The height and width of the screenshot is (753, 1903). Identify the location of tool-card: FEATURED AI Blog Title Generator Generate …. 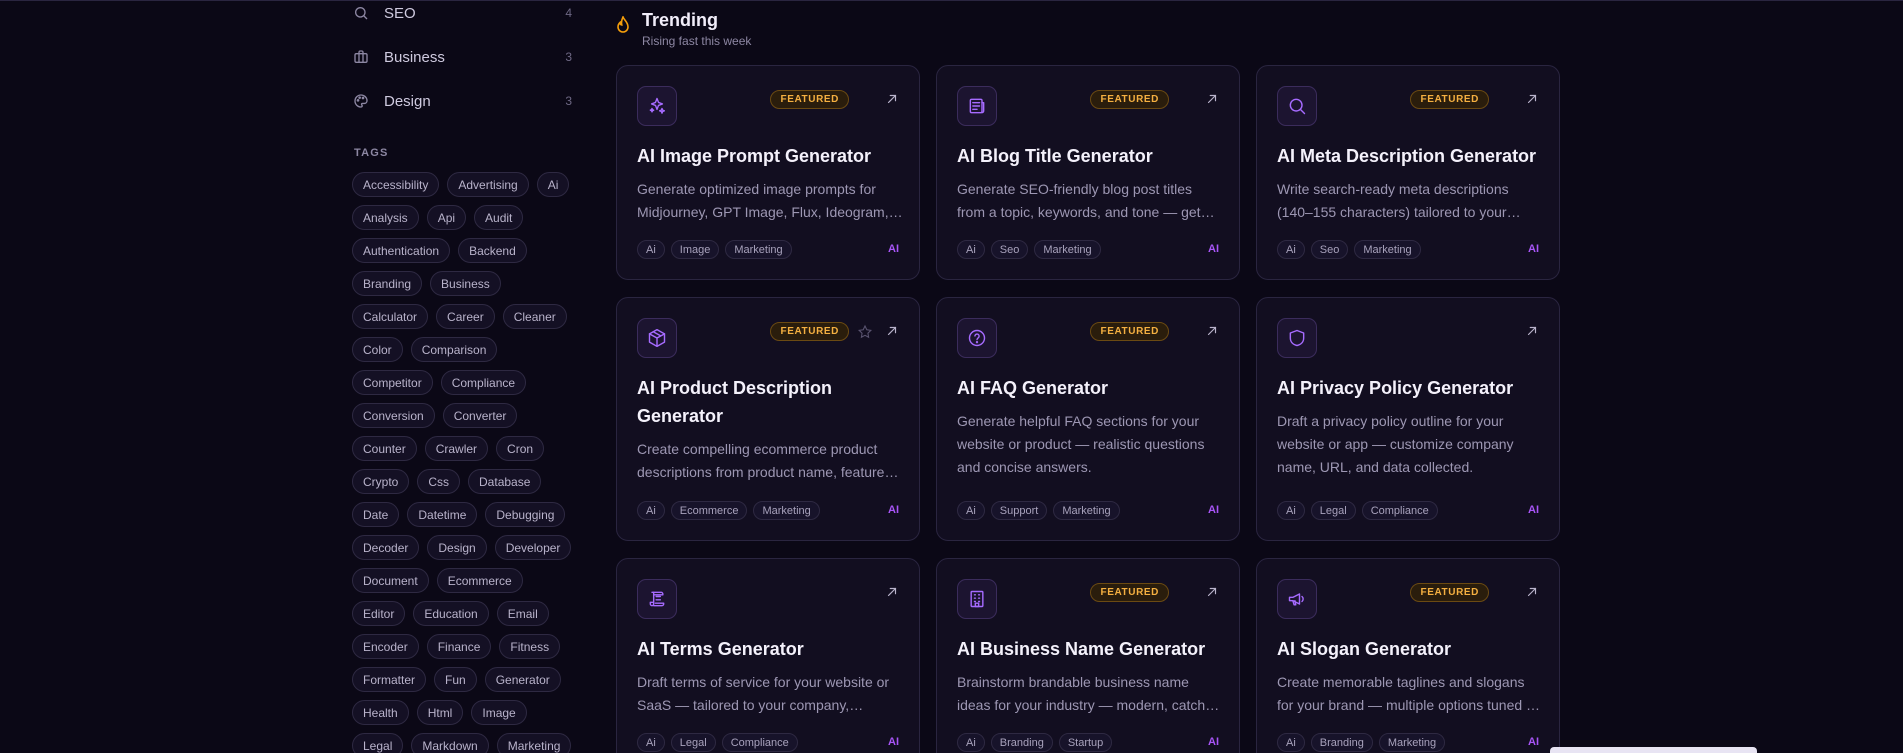
(1088, 172).